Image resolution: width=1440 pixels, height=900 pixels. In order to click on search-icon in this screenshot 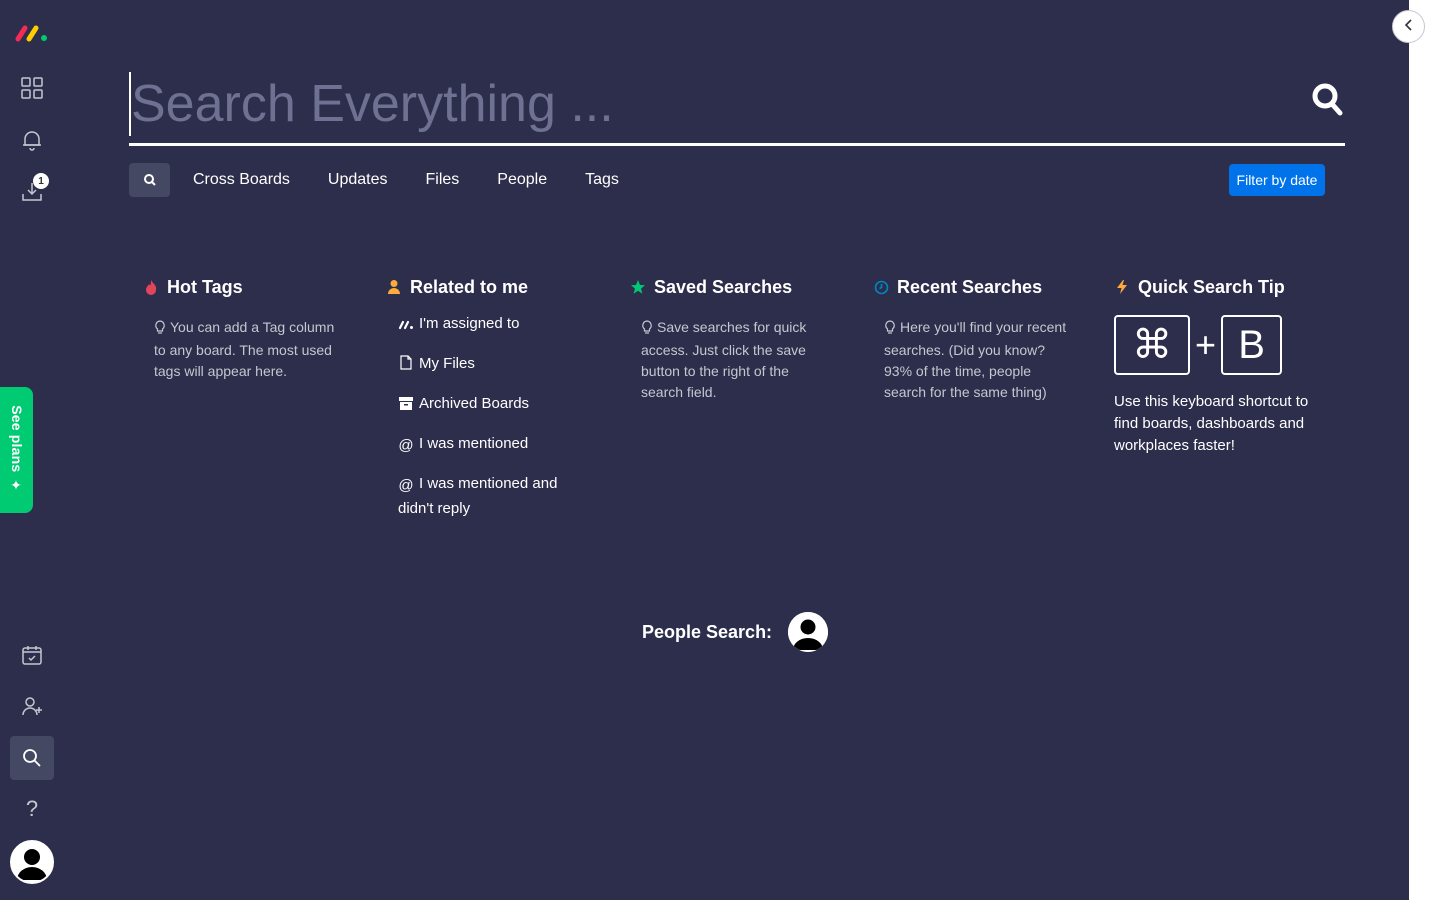, I will do `click(1328, 101)`.